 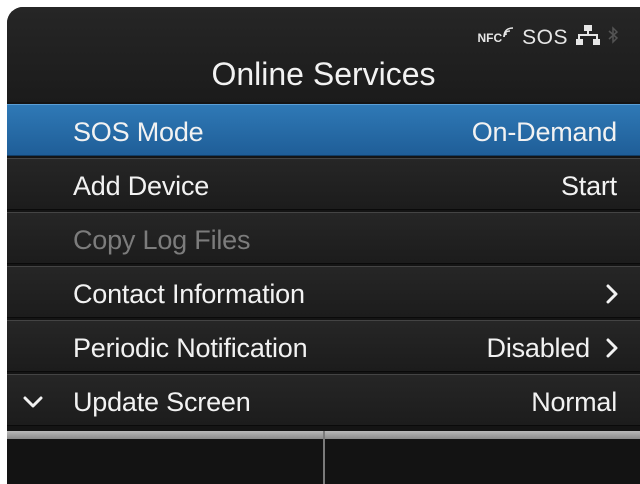 What do you see at coordinates (544, 132) in the screenshot?
I see `menu-item-value: On-Demand` at bounding box center [544, 132].